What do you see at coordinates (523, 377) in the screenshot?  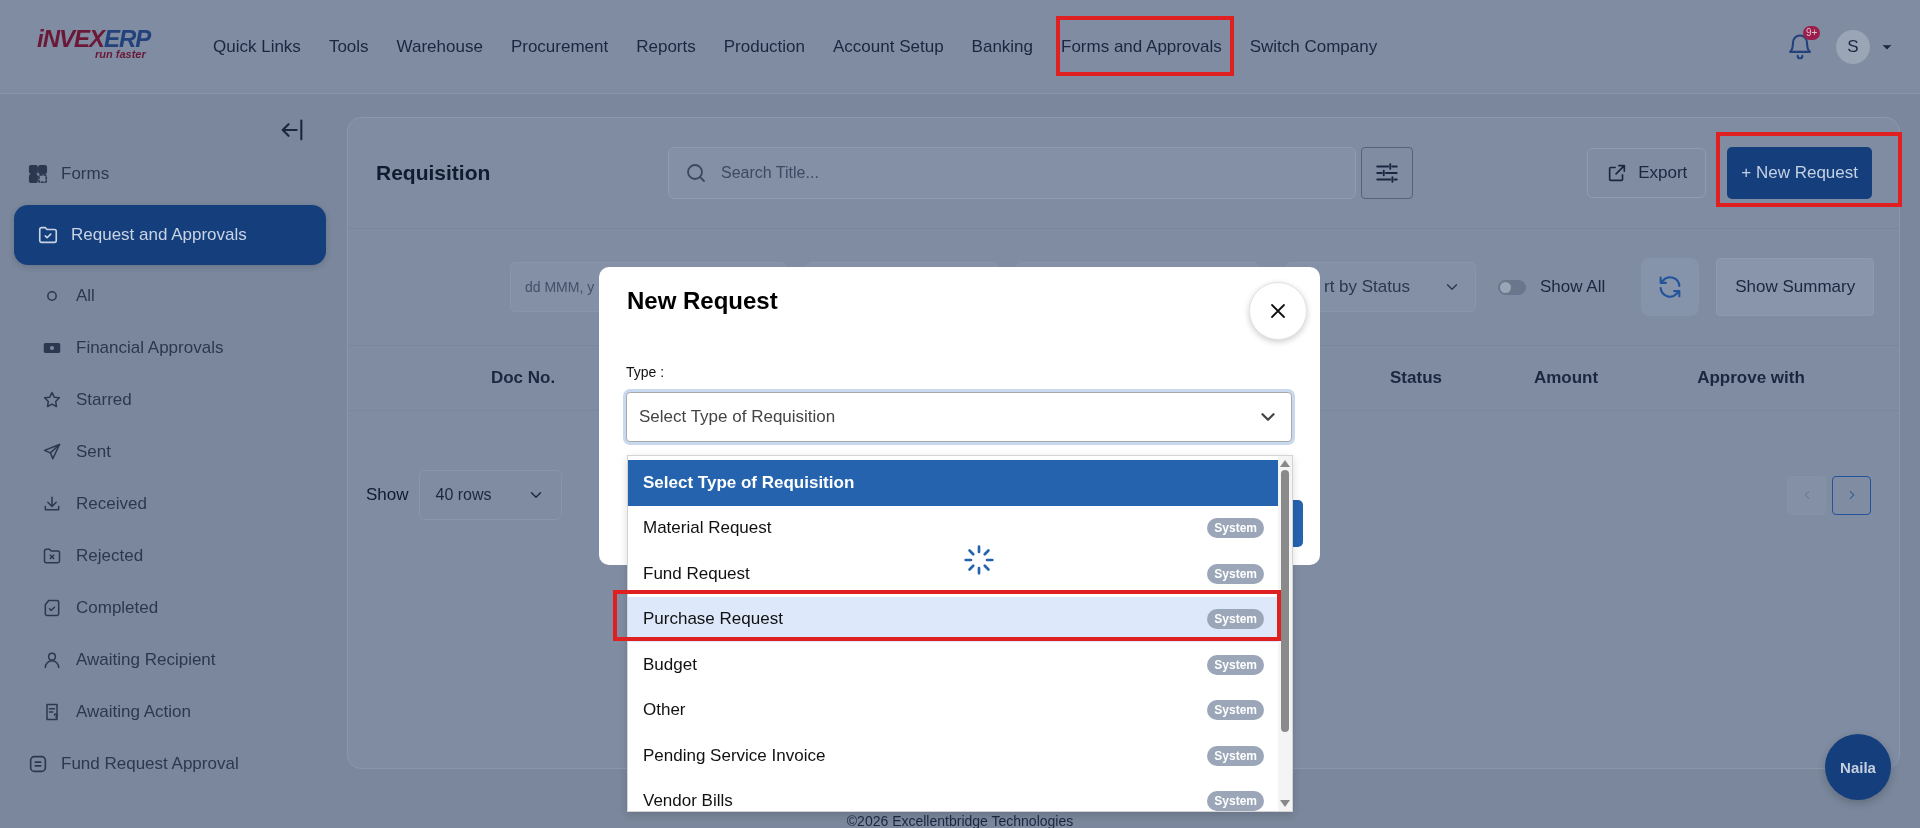 I see `column-header: Doc No.` at bounding box center [523, 377].